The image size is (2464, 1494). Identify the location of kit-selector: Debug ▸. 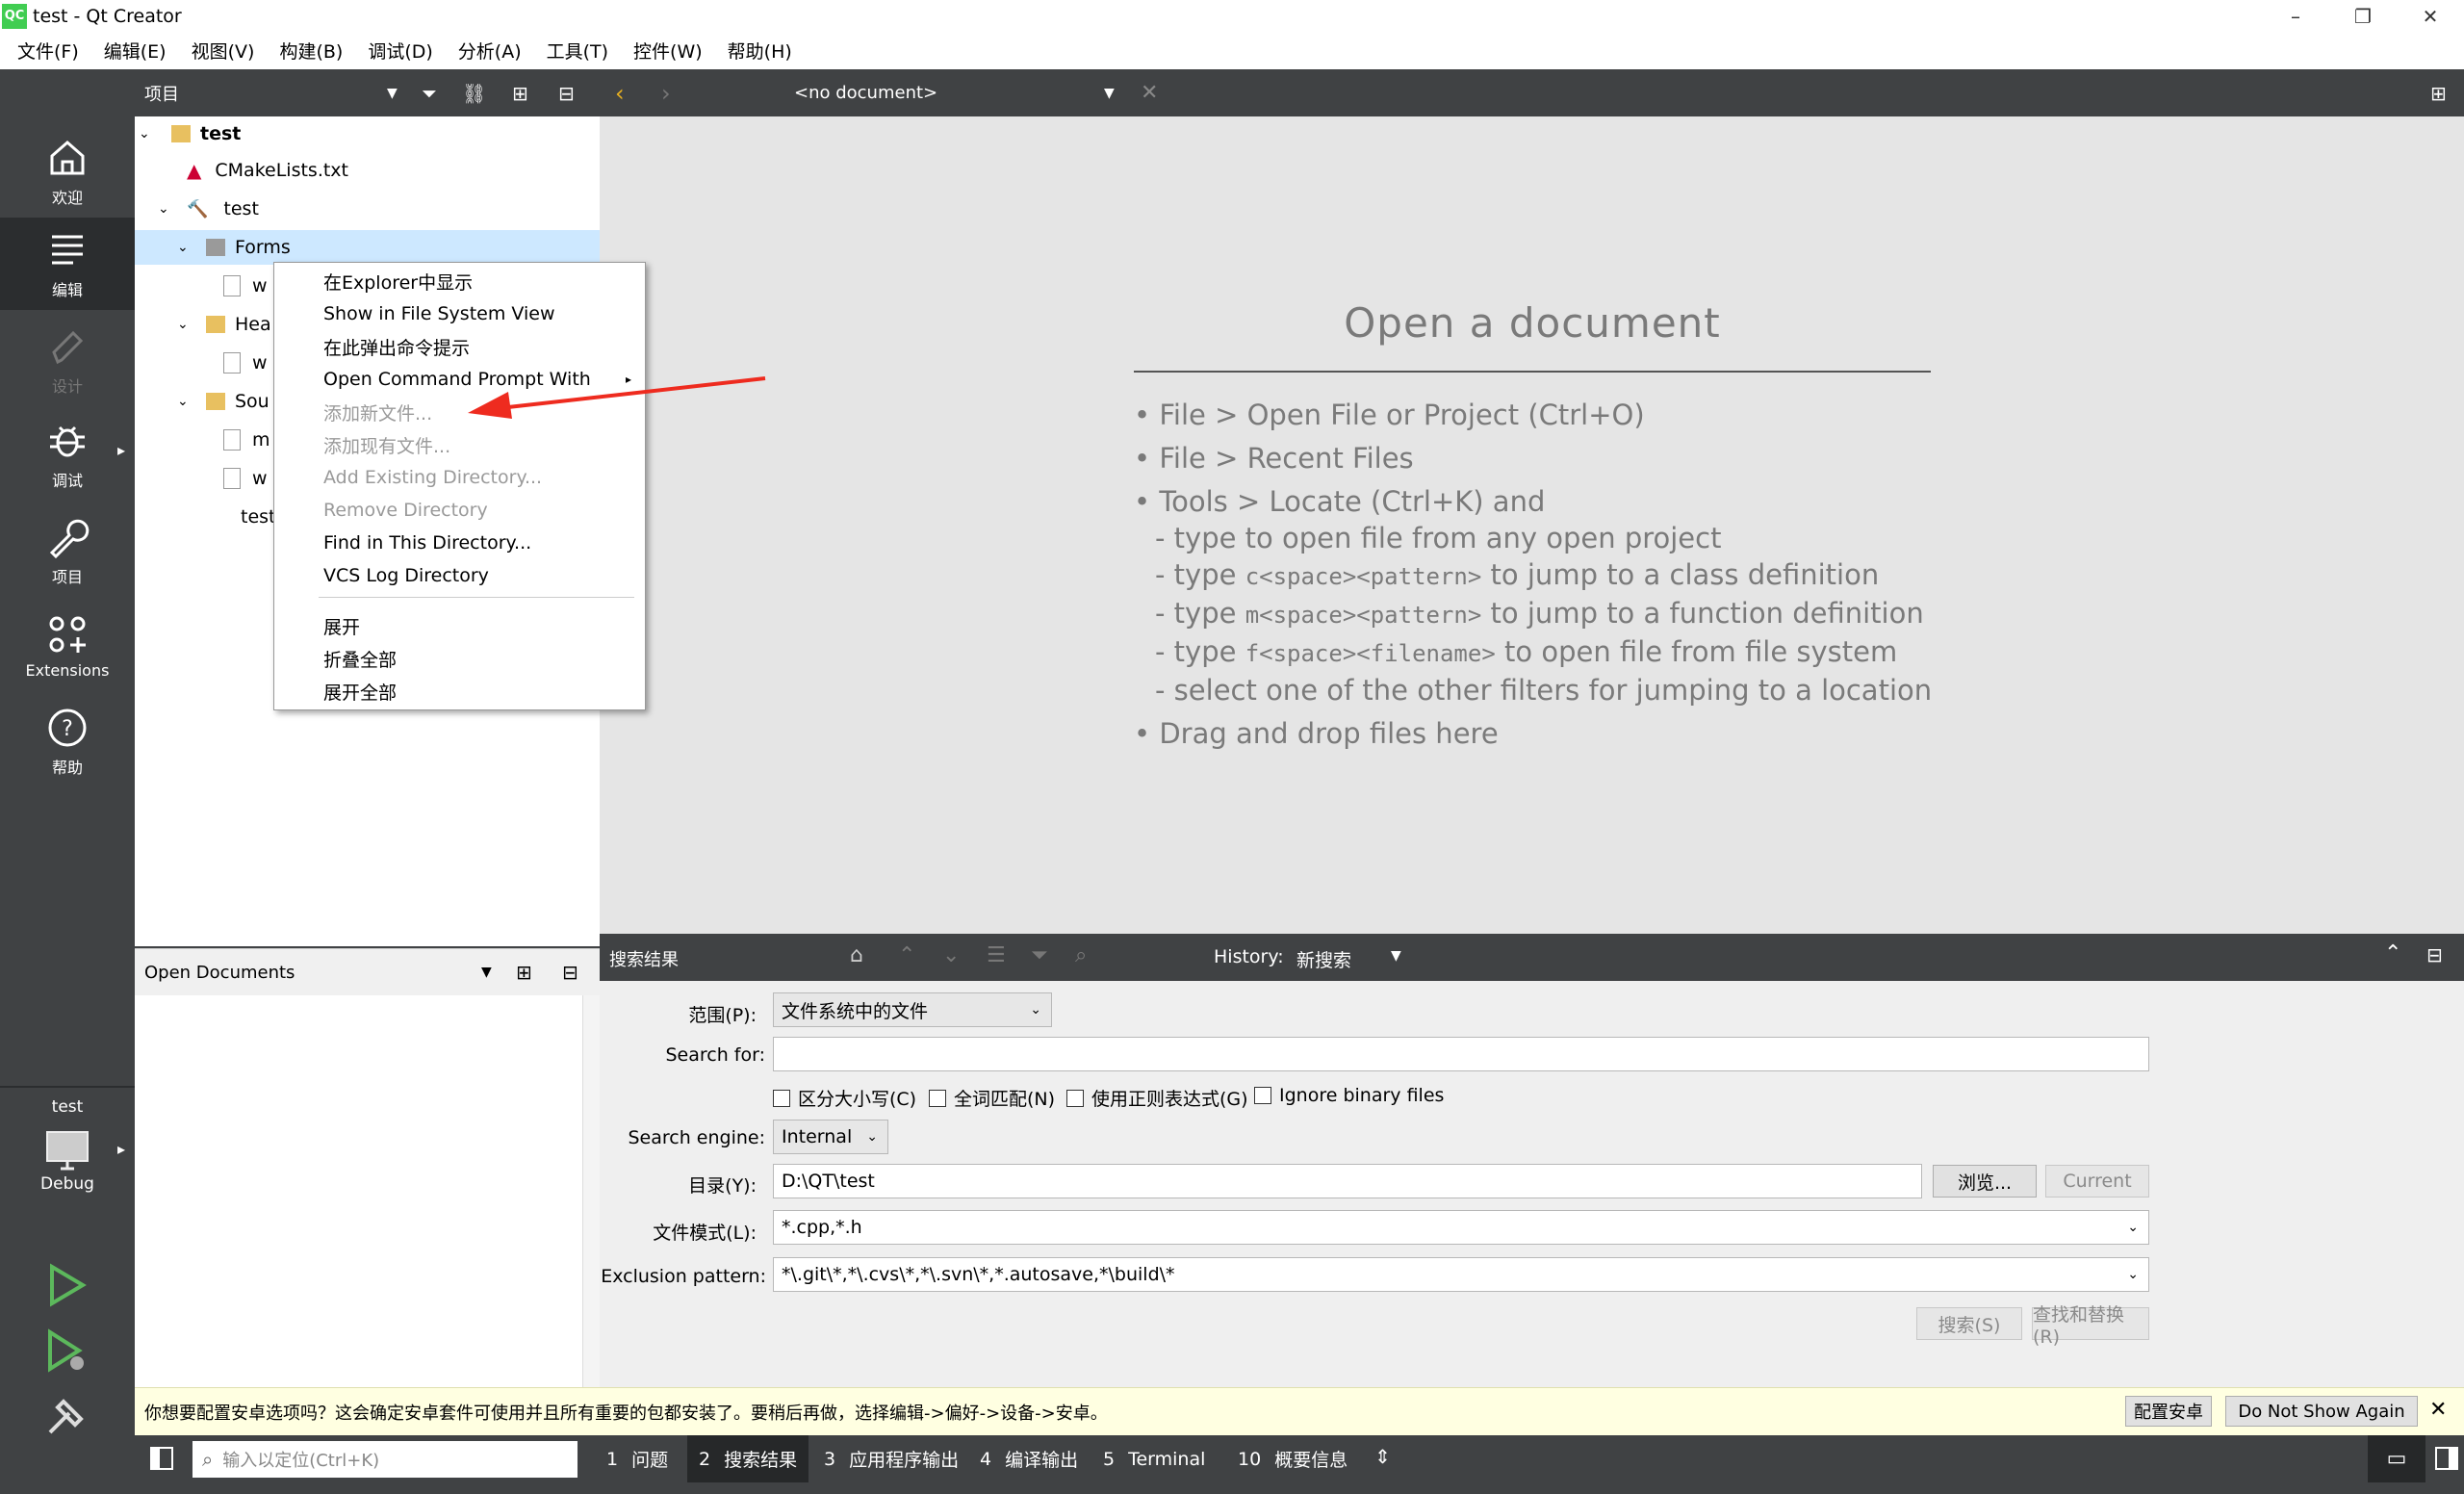
(67, 1170).